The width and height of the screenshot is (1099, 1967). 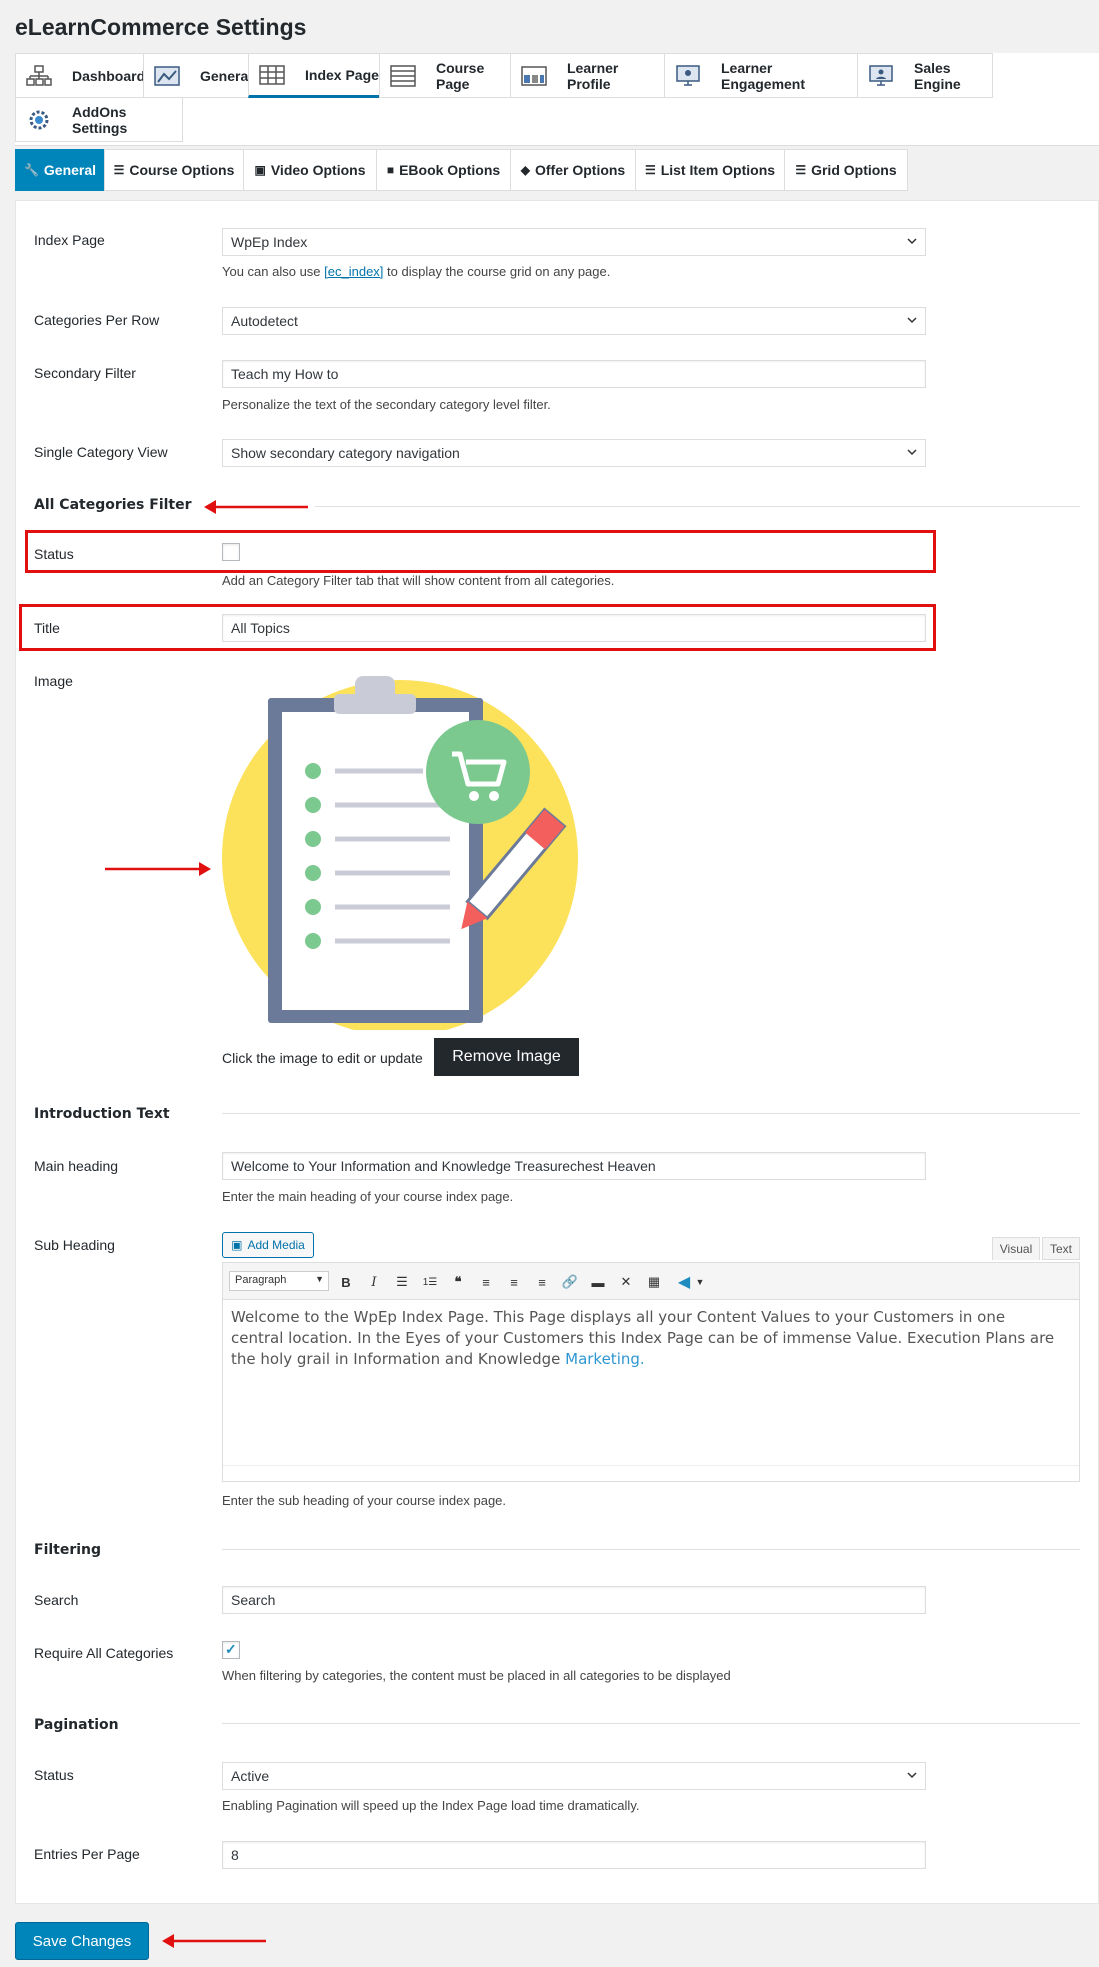 I want to click on acf-image-label: Image, so click(x=53, y=681).